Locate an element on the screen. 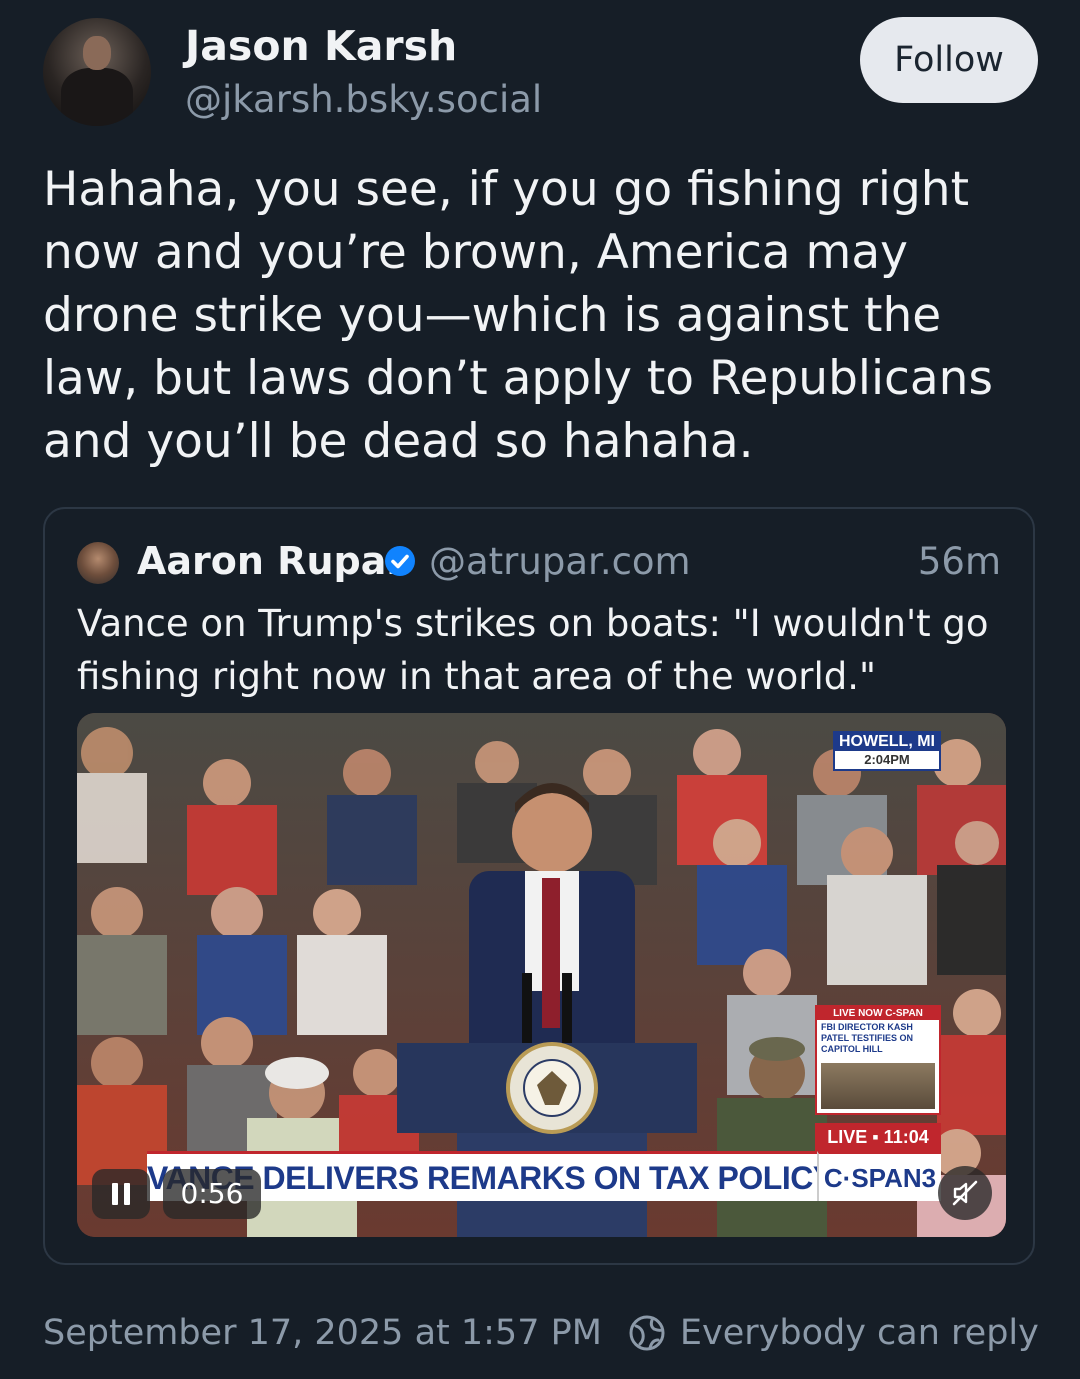 Image resolution: width=1080 pixels, height=1379 pixels. mute-button is located at coordinates (965, 1193).